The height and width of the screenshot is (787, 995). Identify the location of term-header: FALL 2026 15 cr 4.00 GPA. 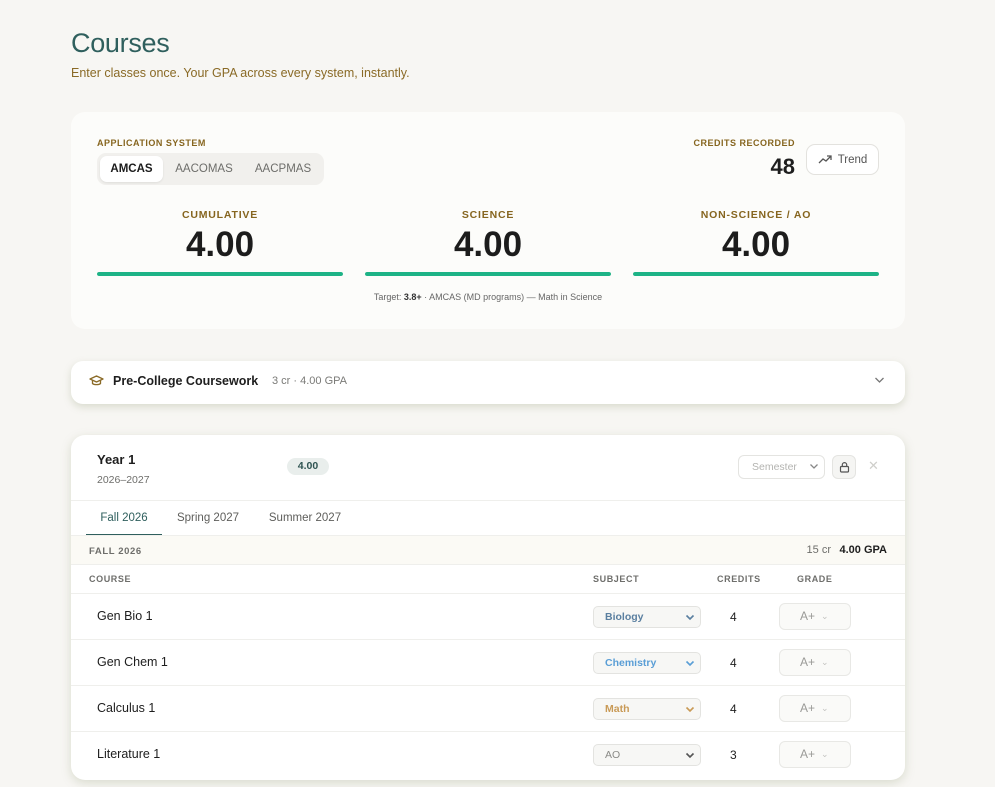
(488, 550).